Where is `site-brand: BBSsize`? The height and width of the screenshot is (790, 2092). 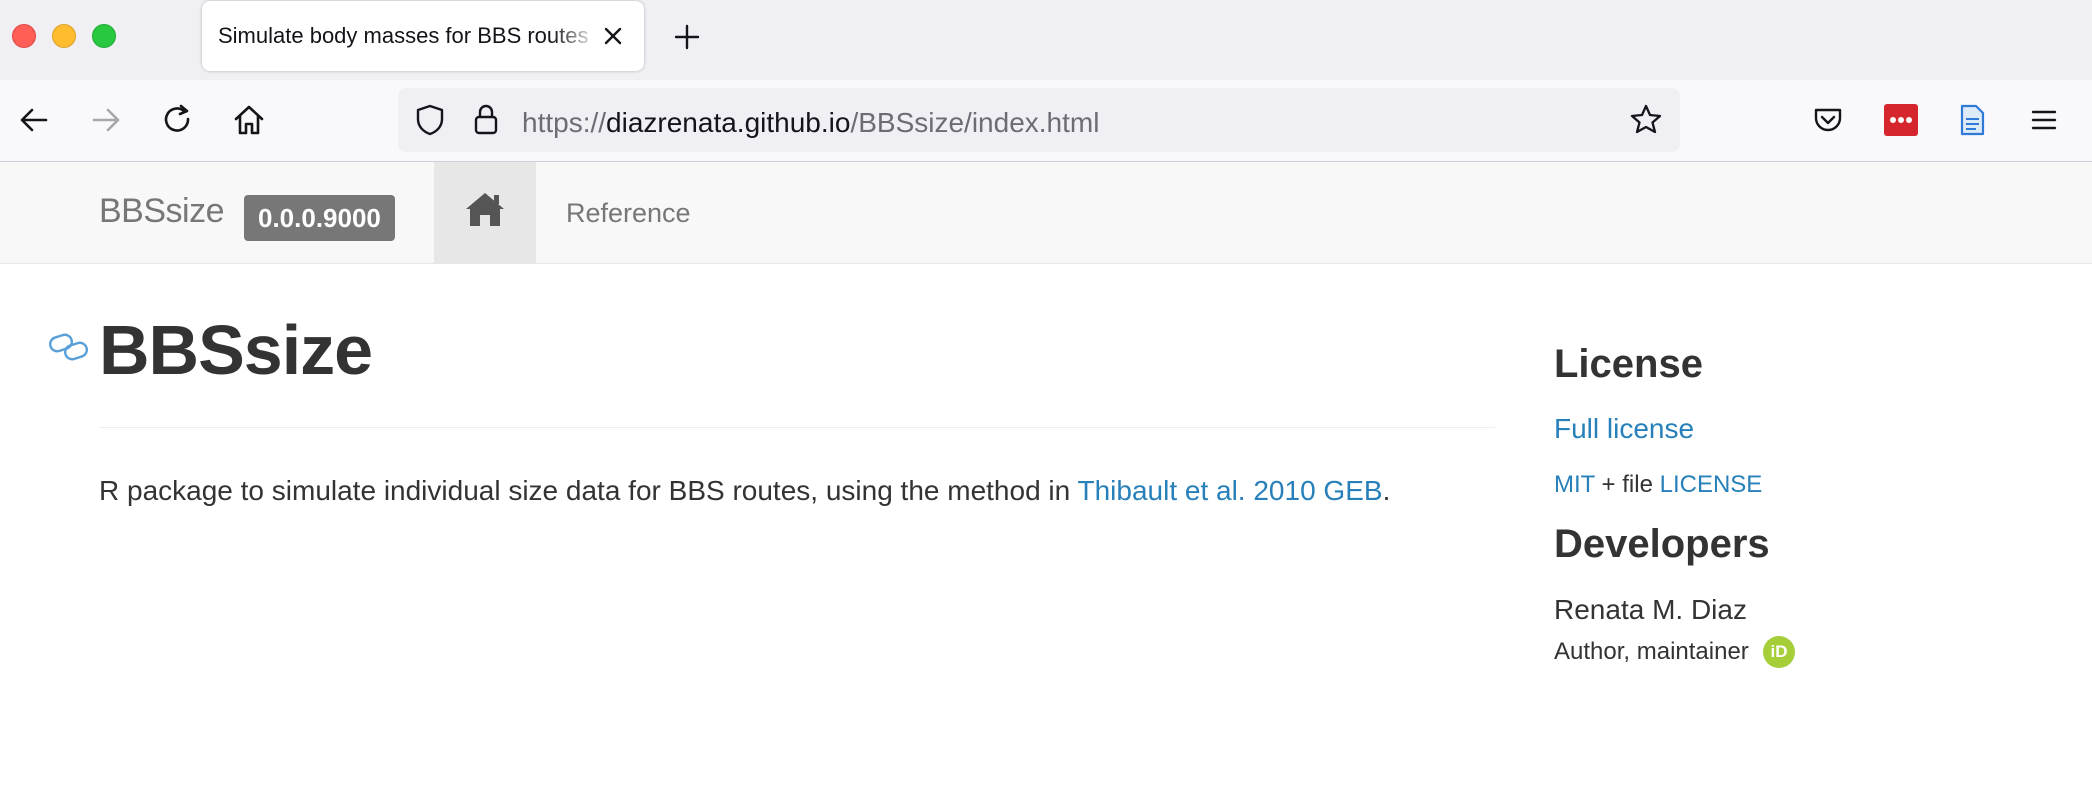
site-brand: BBSsize is located at coordinates (162, 211).